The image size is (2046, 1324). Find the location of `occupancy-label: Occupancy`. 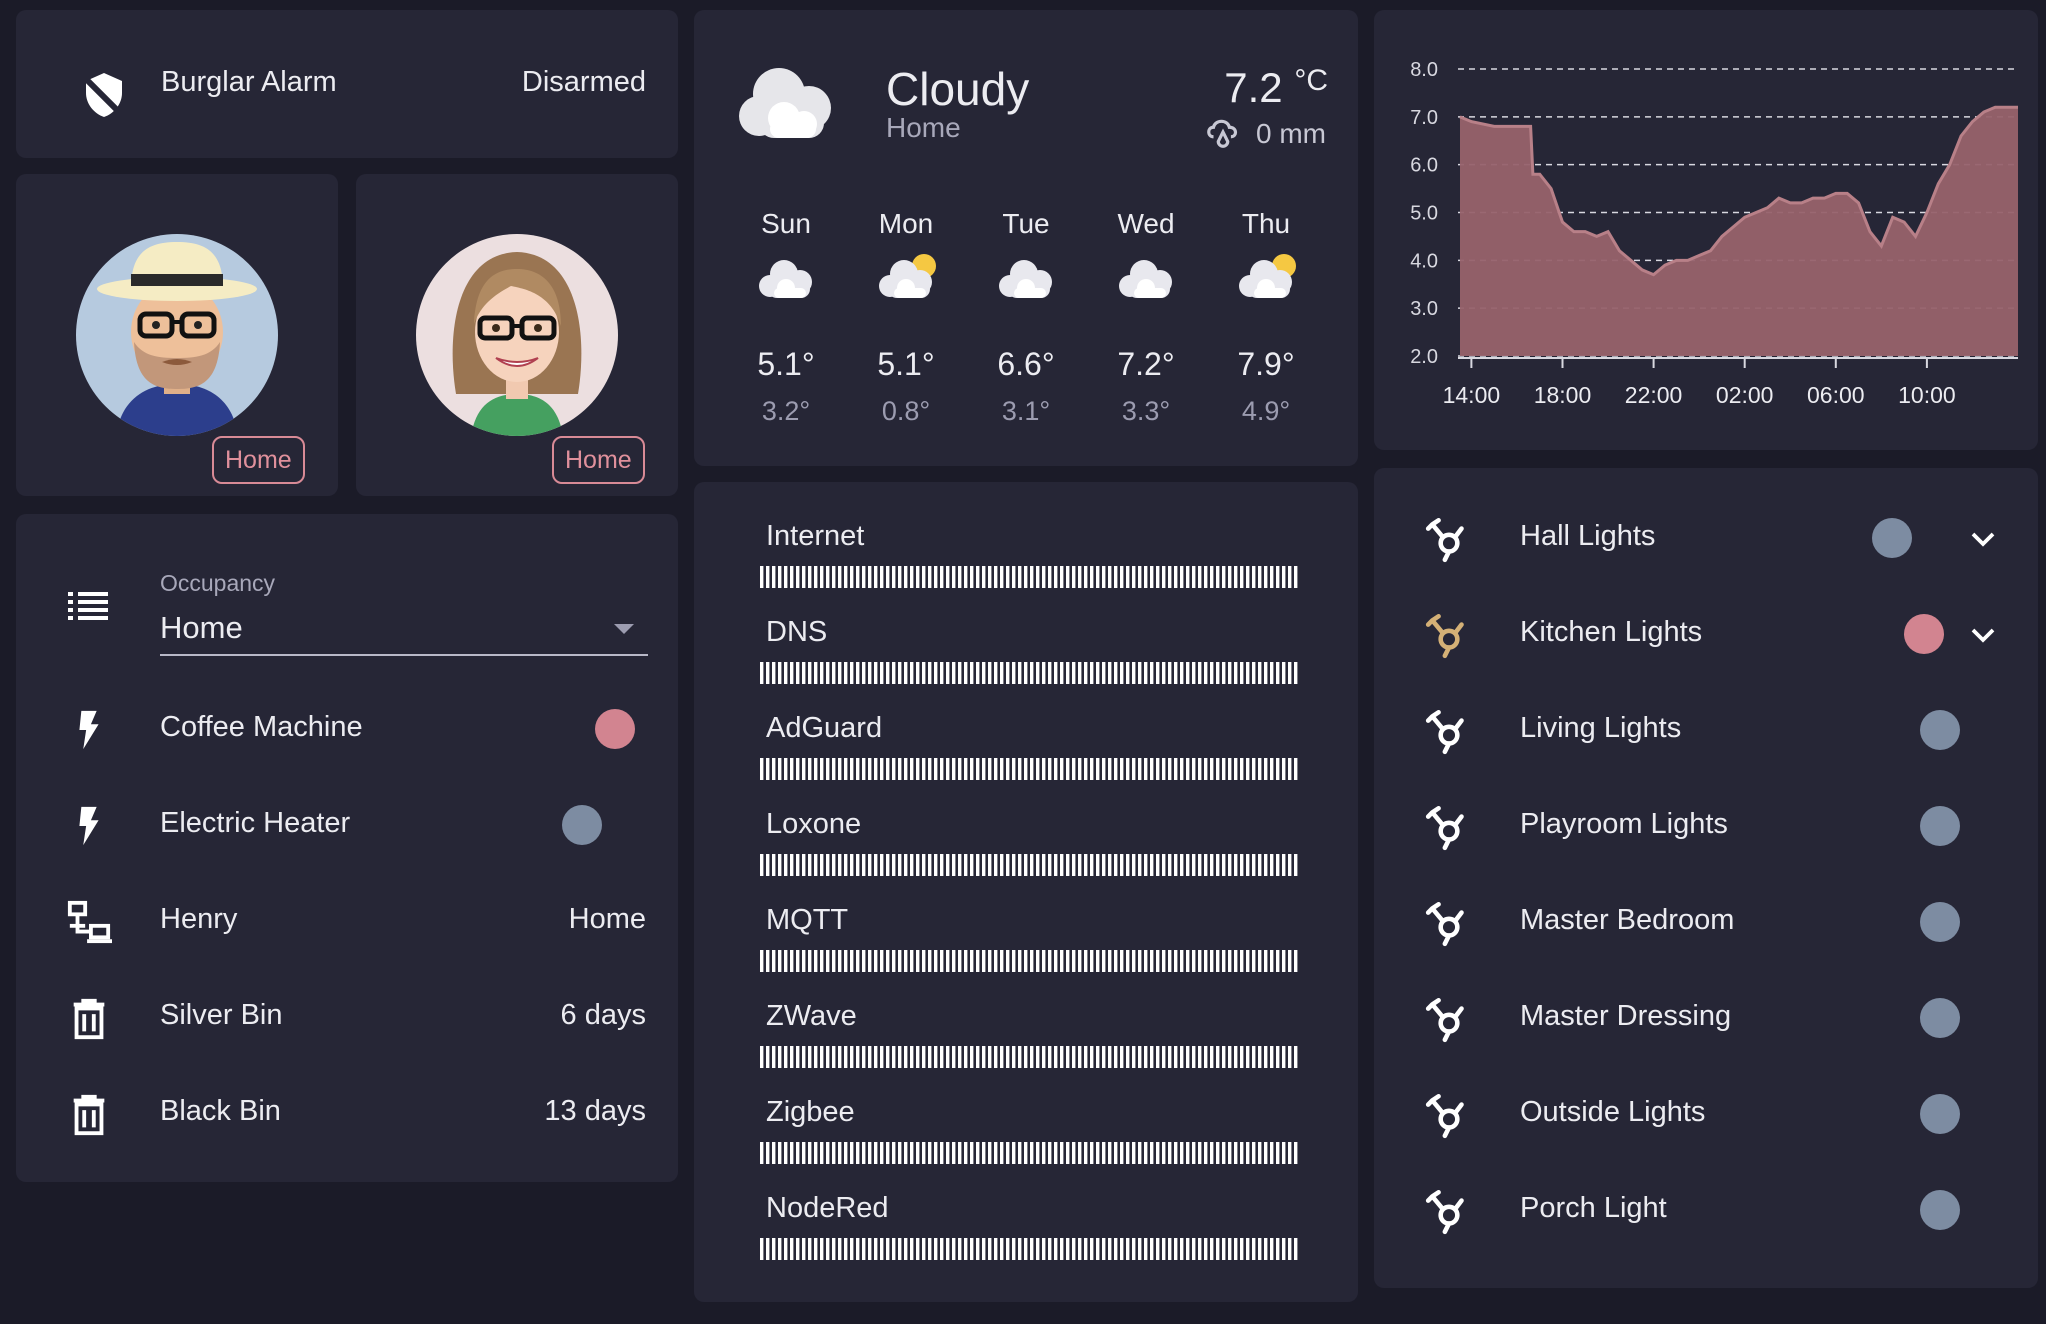

occupancy-label: Occupancy is located at coordinates (218, 583).